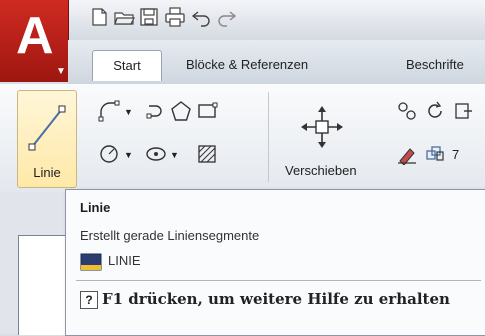 The image size is (485, 336). I want to click on line-tool-button: Linie, so click(47, 139).